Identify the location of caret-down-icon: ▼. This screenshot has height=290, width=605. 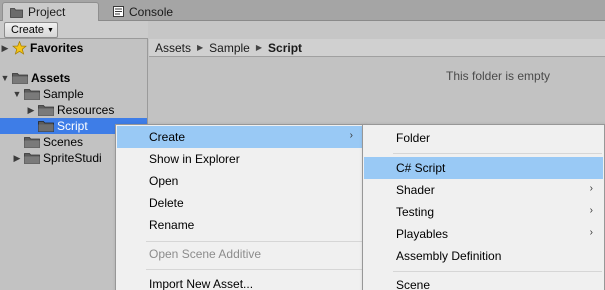
(50, 30).